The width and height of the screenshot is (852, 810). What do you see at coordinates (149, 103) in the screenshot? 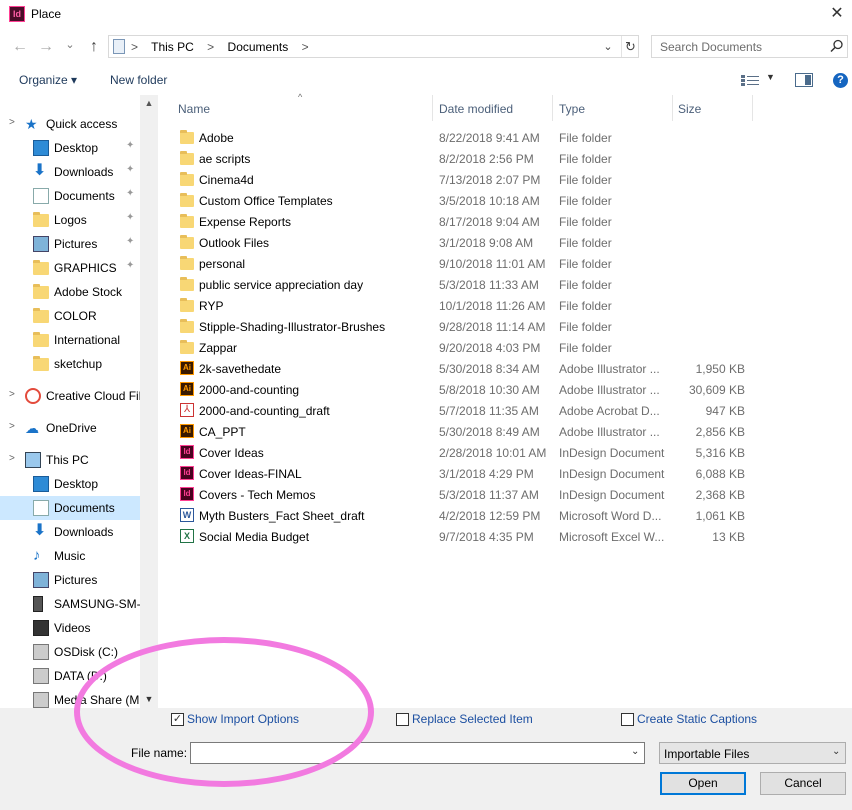
I see `scroll-up-arrow-icon: ▲` at bounding box center [149, 103].